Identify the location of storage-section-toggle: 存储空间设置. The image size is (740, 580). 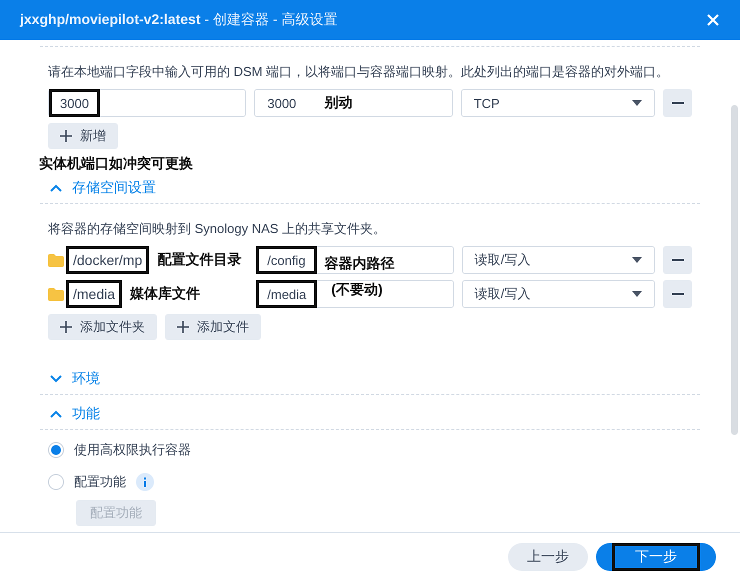
(370, 188).